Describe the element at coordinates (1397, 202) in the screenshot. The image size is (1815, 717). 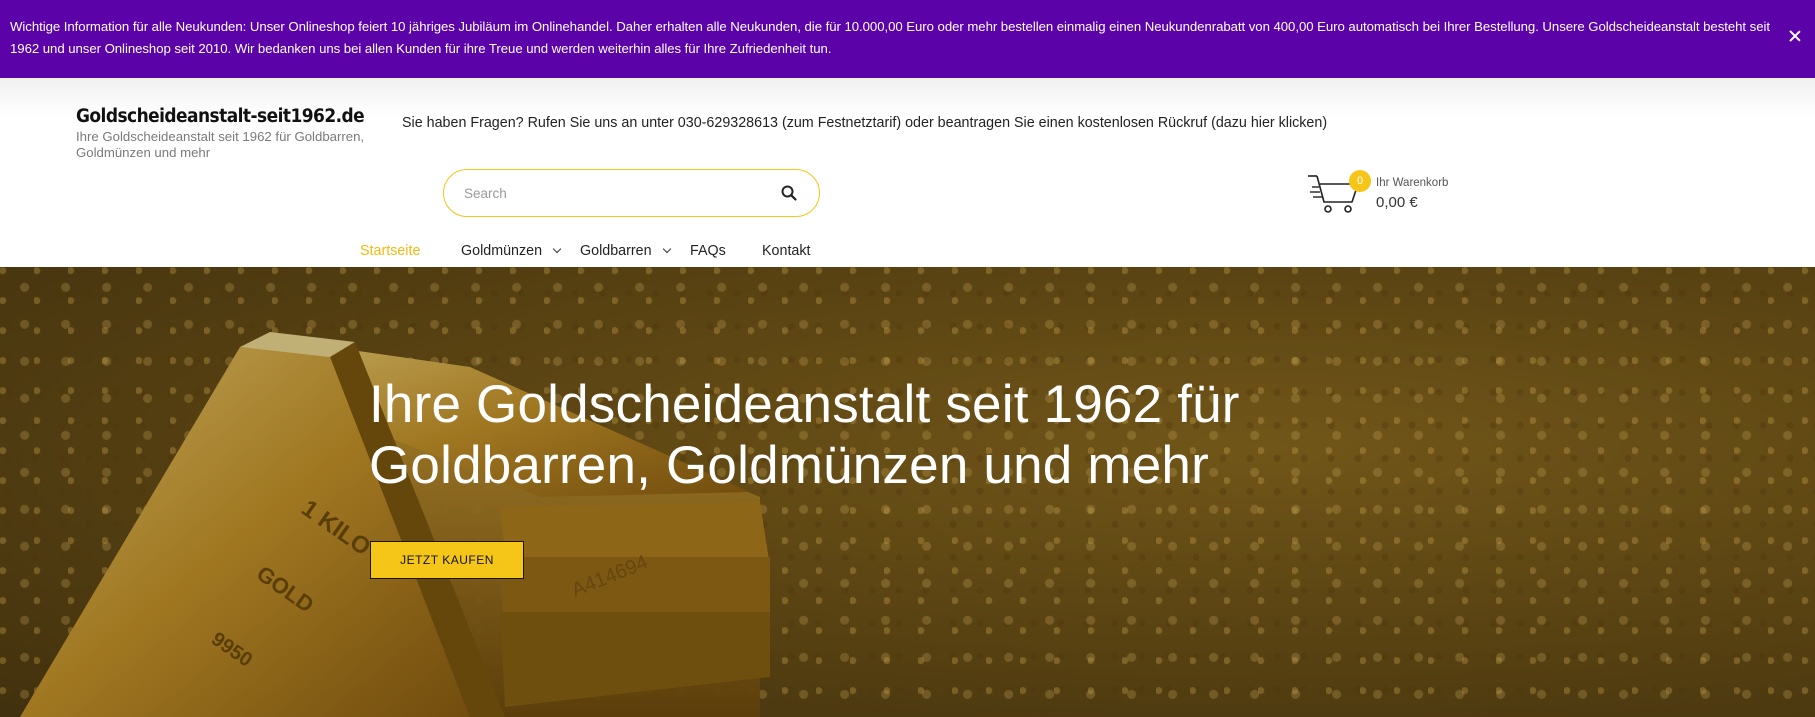
I see `cart-total: 0,00 €` at that location.